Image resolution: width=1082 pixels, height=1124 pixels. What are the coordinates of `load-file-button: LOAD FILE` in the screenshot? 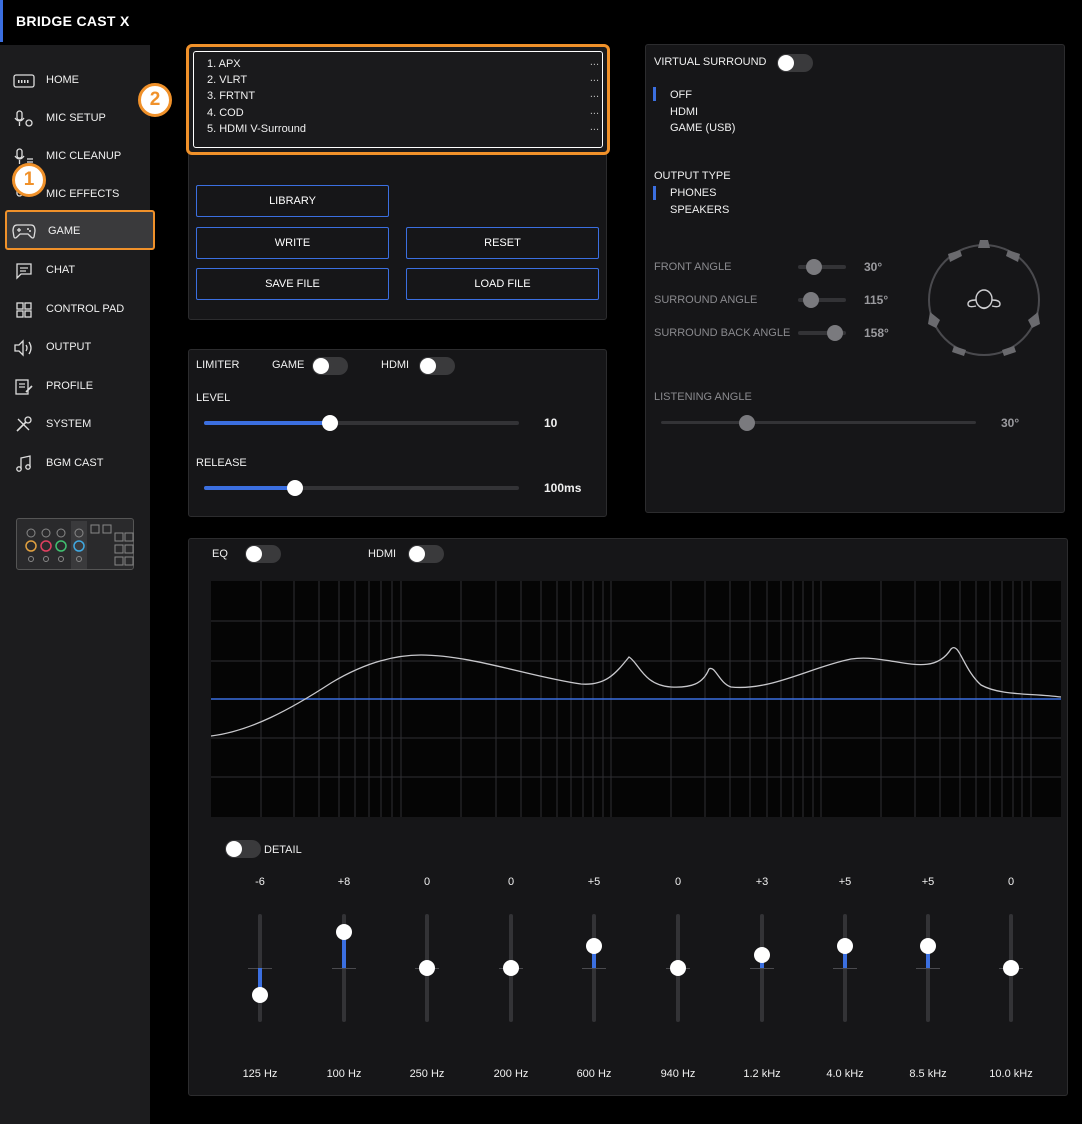 It's located at (502, 284).